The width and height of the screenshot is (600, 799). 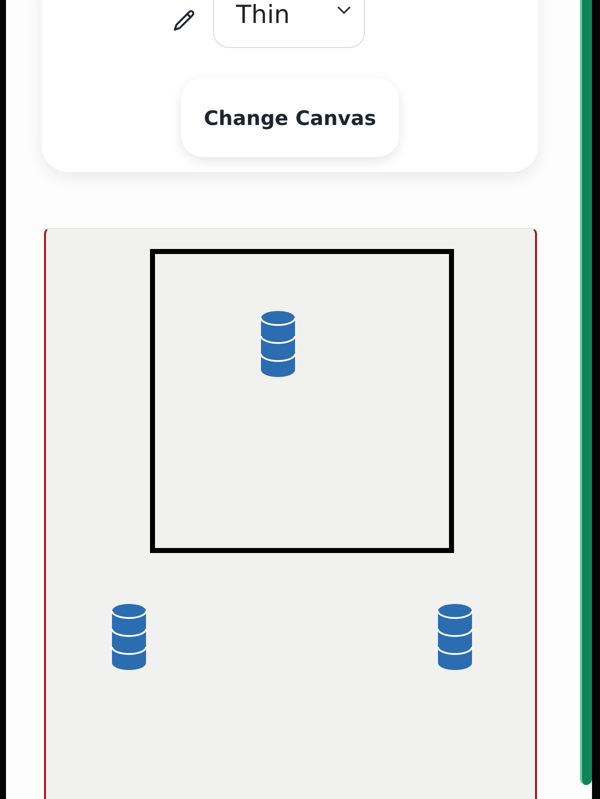 What do you see at coordinates (289, 24) in the screenshot?
I see `stroke-dropdown: Thin` at bounding box center [289, 24].